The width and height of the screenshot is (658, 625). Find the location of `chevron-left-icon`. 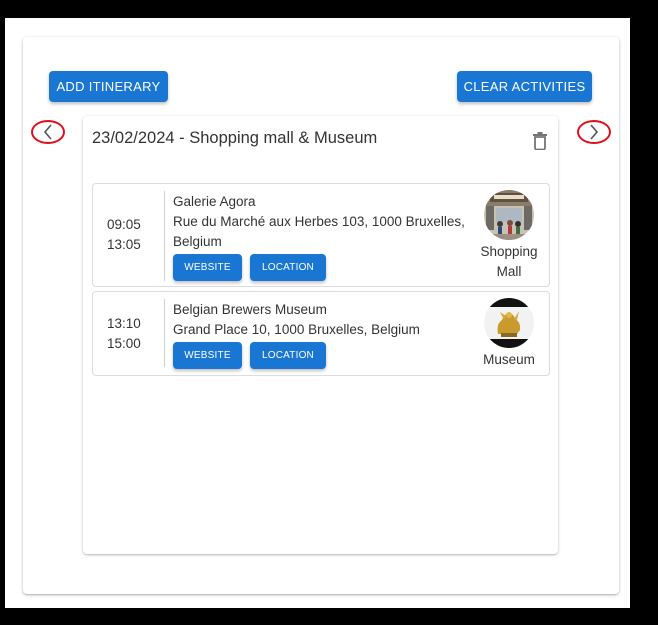

chevron-left-icon is located at coordinates (47, 132).